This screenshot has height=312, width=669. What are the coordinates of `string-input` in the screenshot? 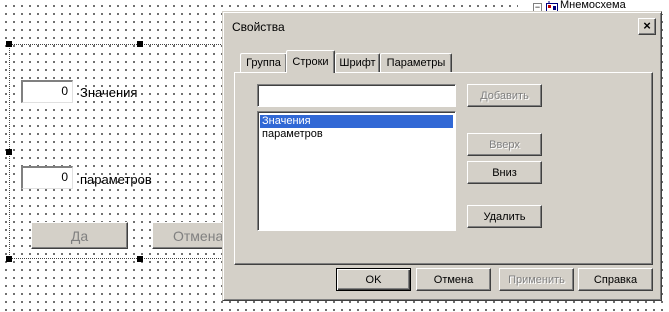 It's located at (356, 95).